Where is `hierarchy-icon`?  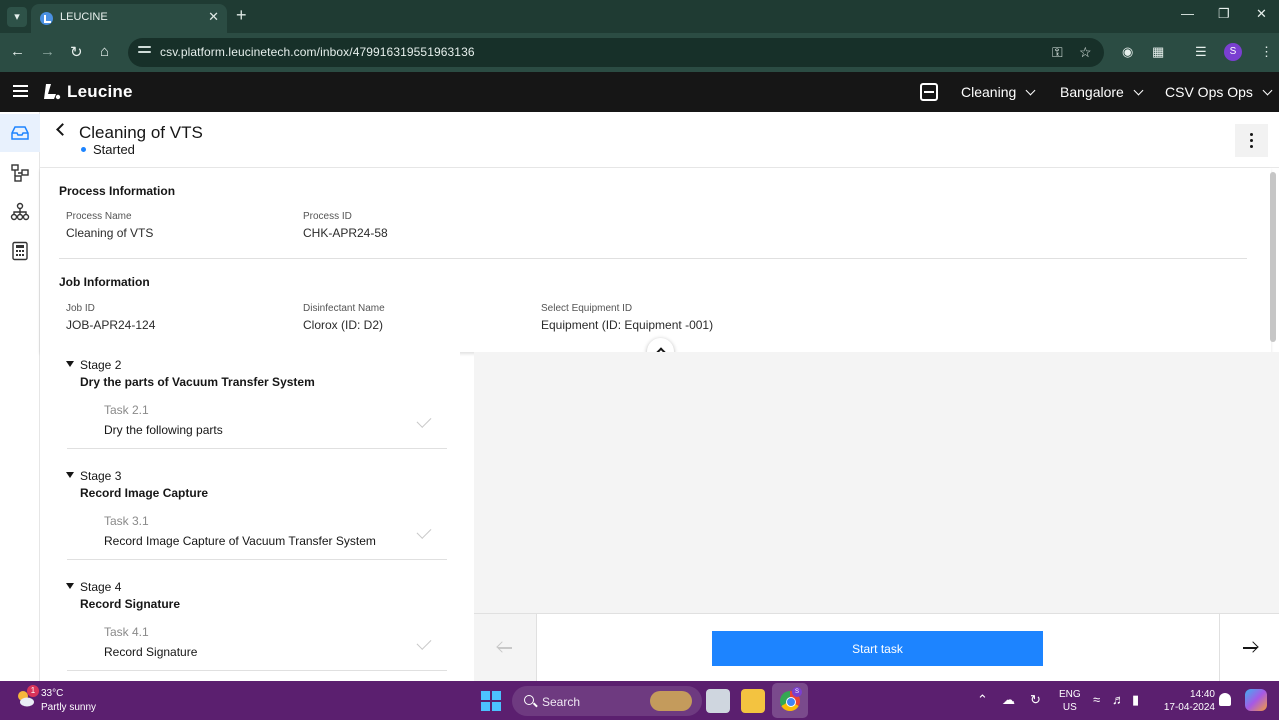
hierarchy-icon is located at coordinates (20, 211).